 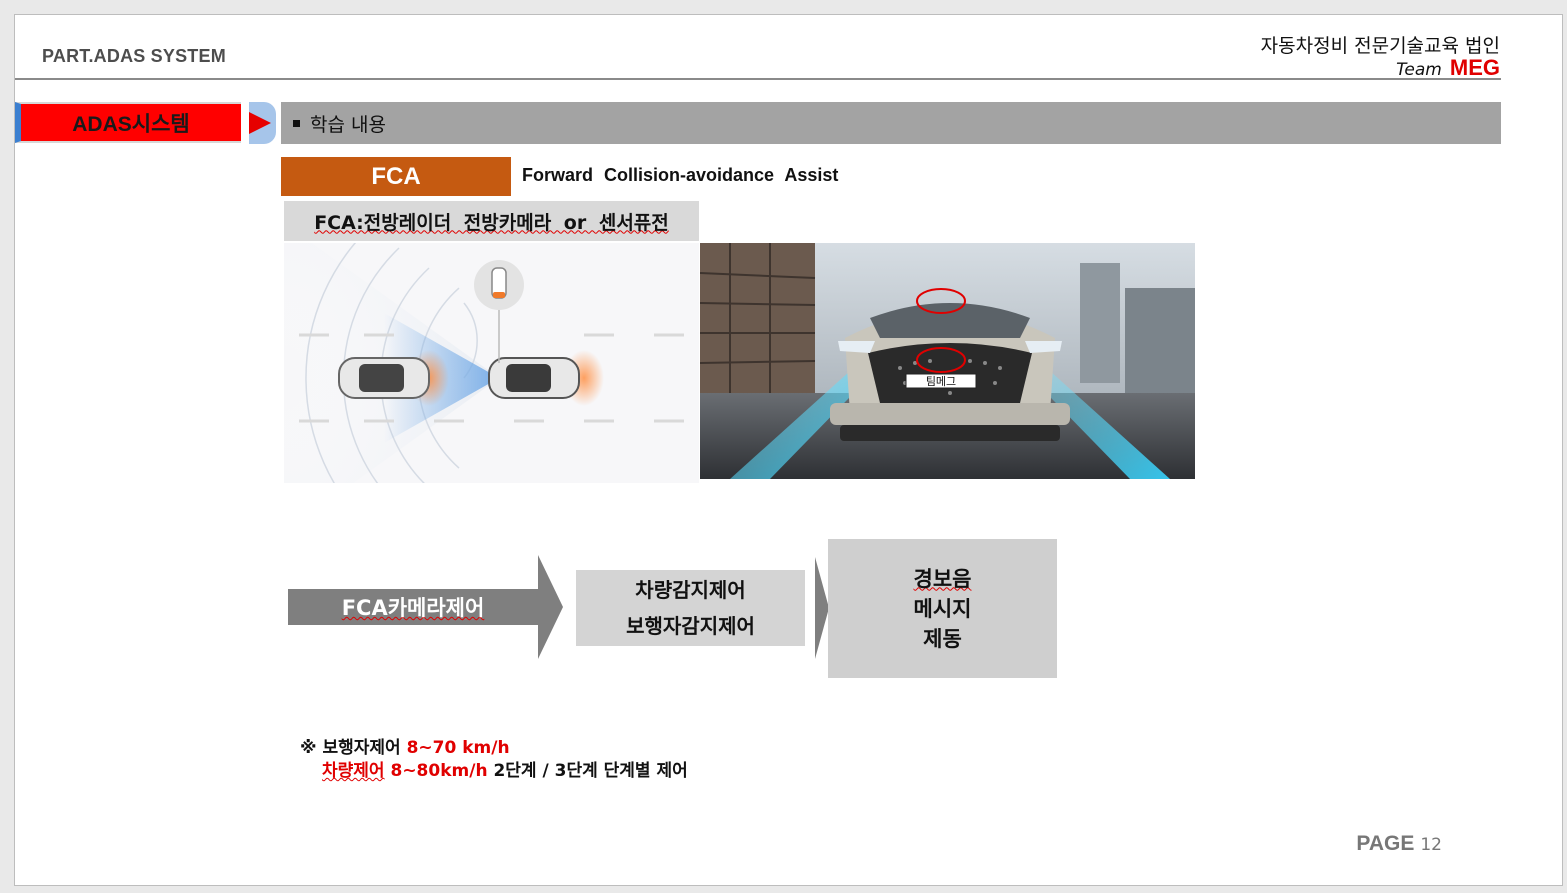 I want to click on flow-step1-text: FCA카메라제어, so click(x=413, y=608).